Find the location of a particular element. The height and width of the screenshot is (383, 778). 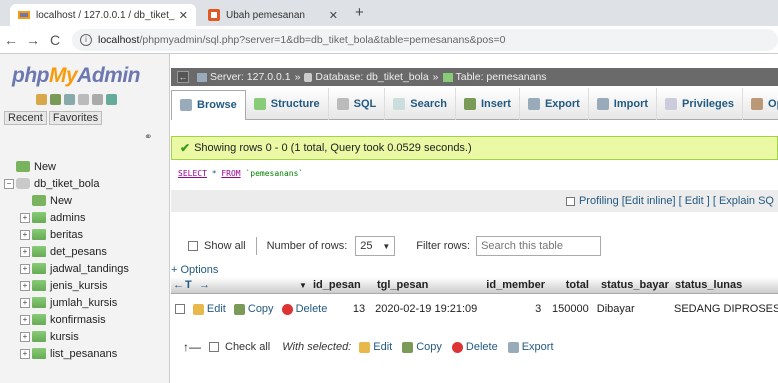

check-all-checkbox is located at coordinates (214, 347).